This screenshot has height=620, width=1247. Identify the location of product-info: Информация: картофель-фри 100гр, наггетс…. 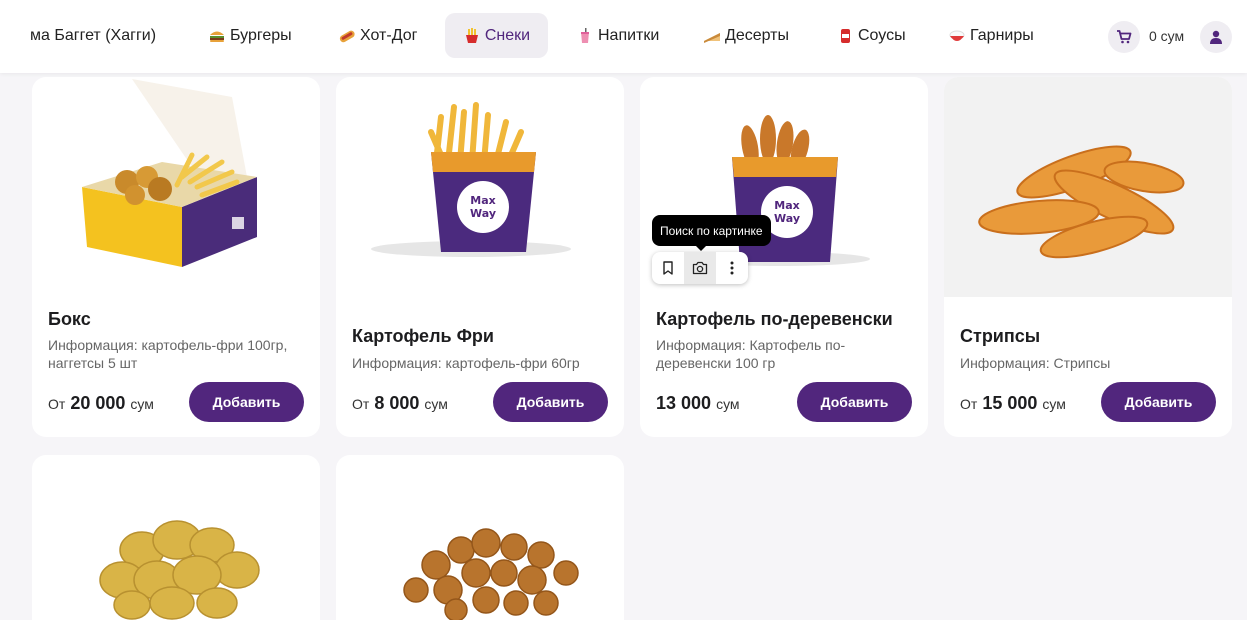
(168, 354).